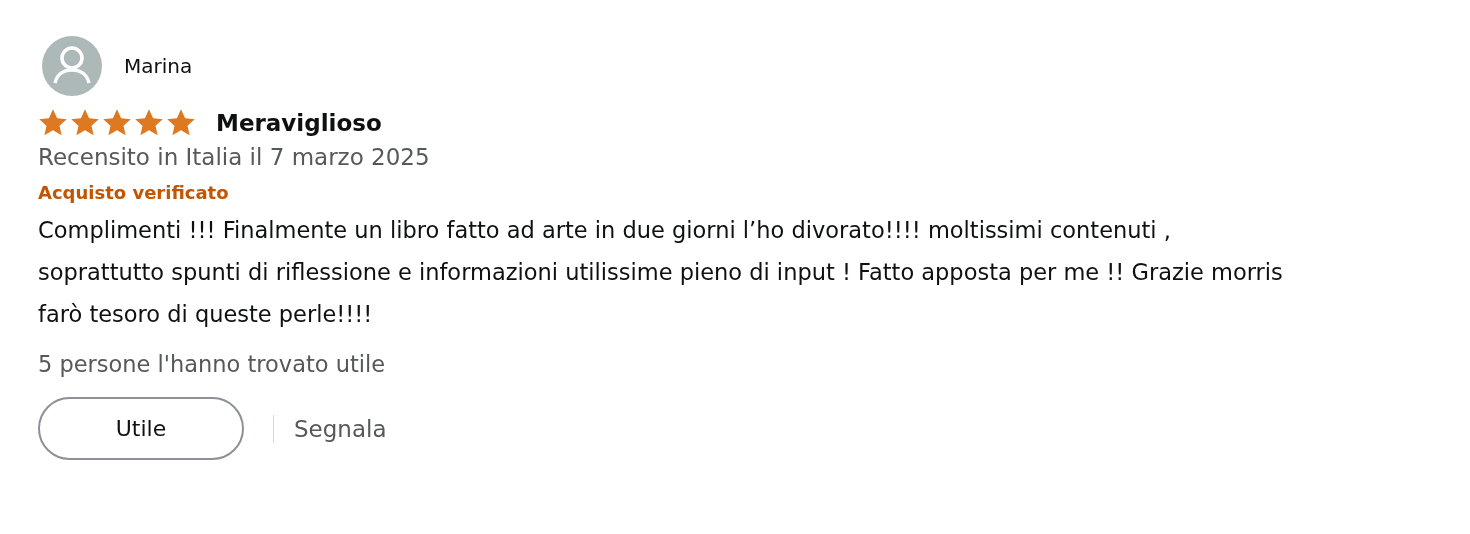 The height and width of the screenshot is (534, 1470). I want to click on avatar-icon, so click(72, 66).